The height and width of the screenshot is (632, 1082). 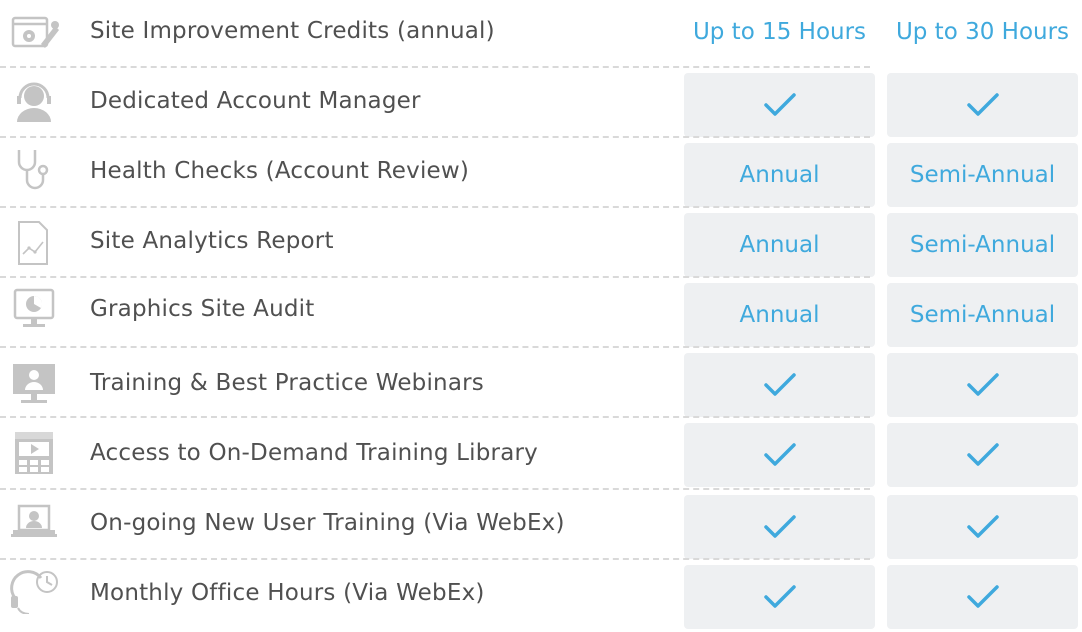 I want to click on webinar-monitor-icon, so click(x=34, y=383).